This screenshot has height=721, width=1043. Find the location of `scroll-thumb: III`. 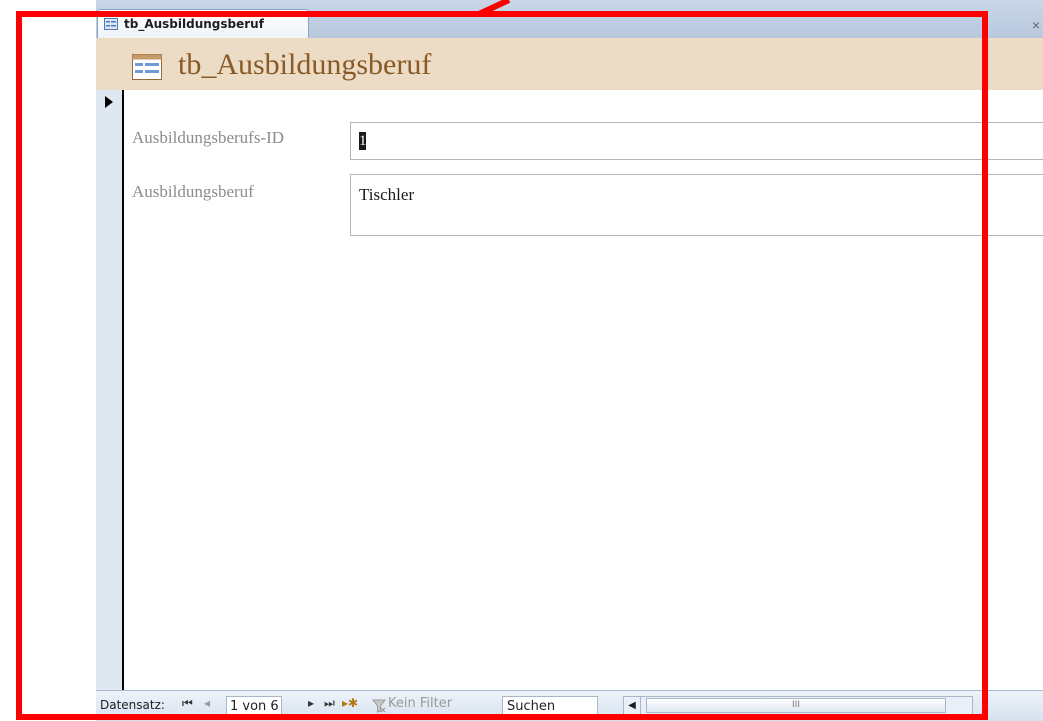

scroll-thumb: III is located at coordinates (796, 705).